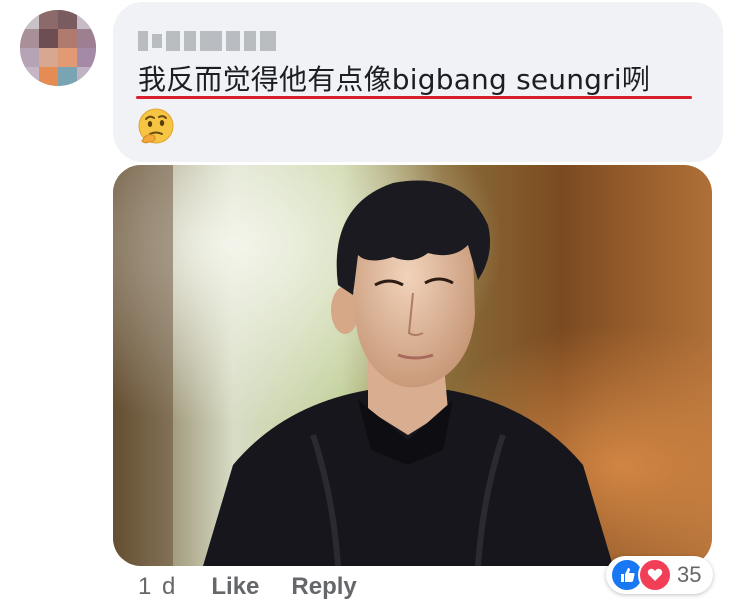  What do you see at coordinates (157, 587) in the screenshot?
I see `timestamp: 1 d` at bounding box center [157, 587].